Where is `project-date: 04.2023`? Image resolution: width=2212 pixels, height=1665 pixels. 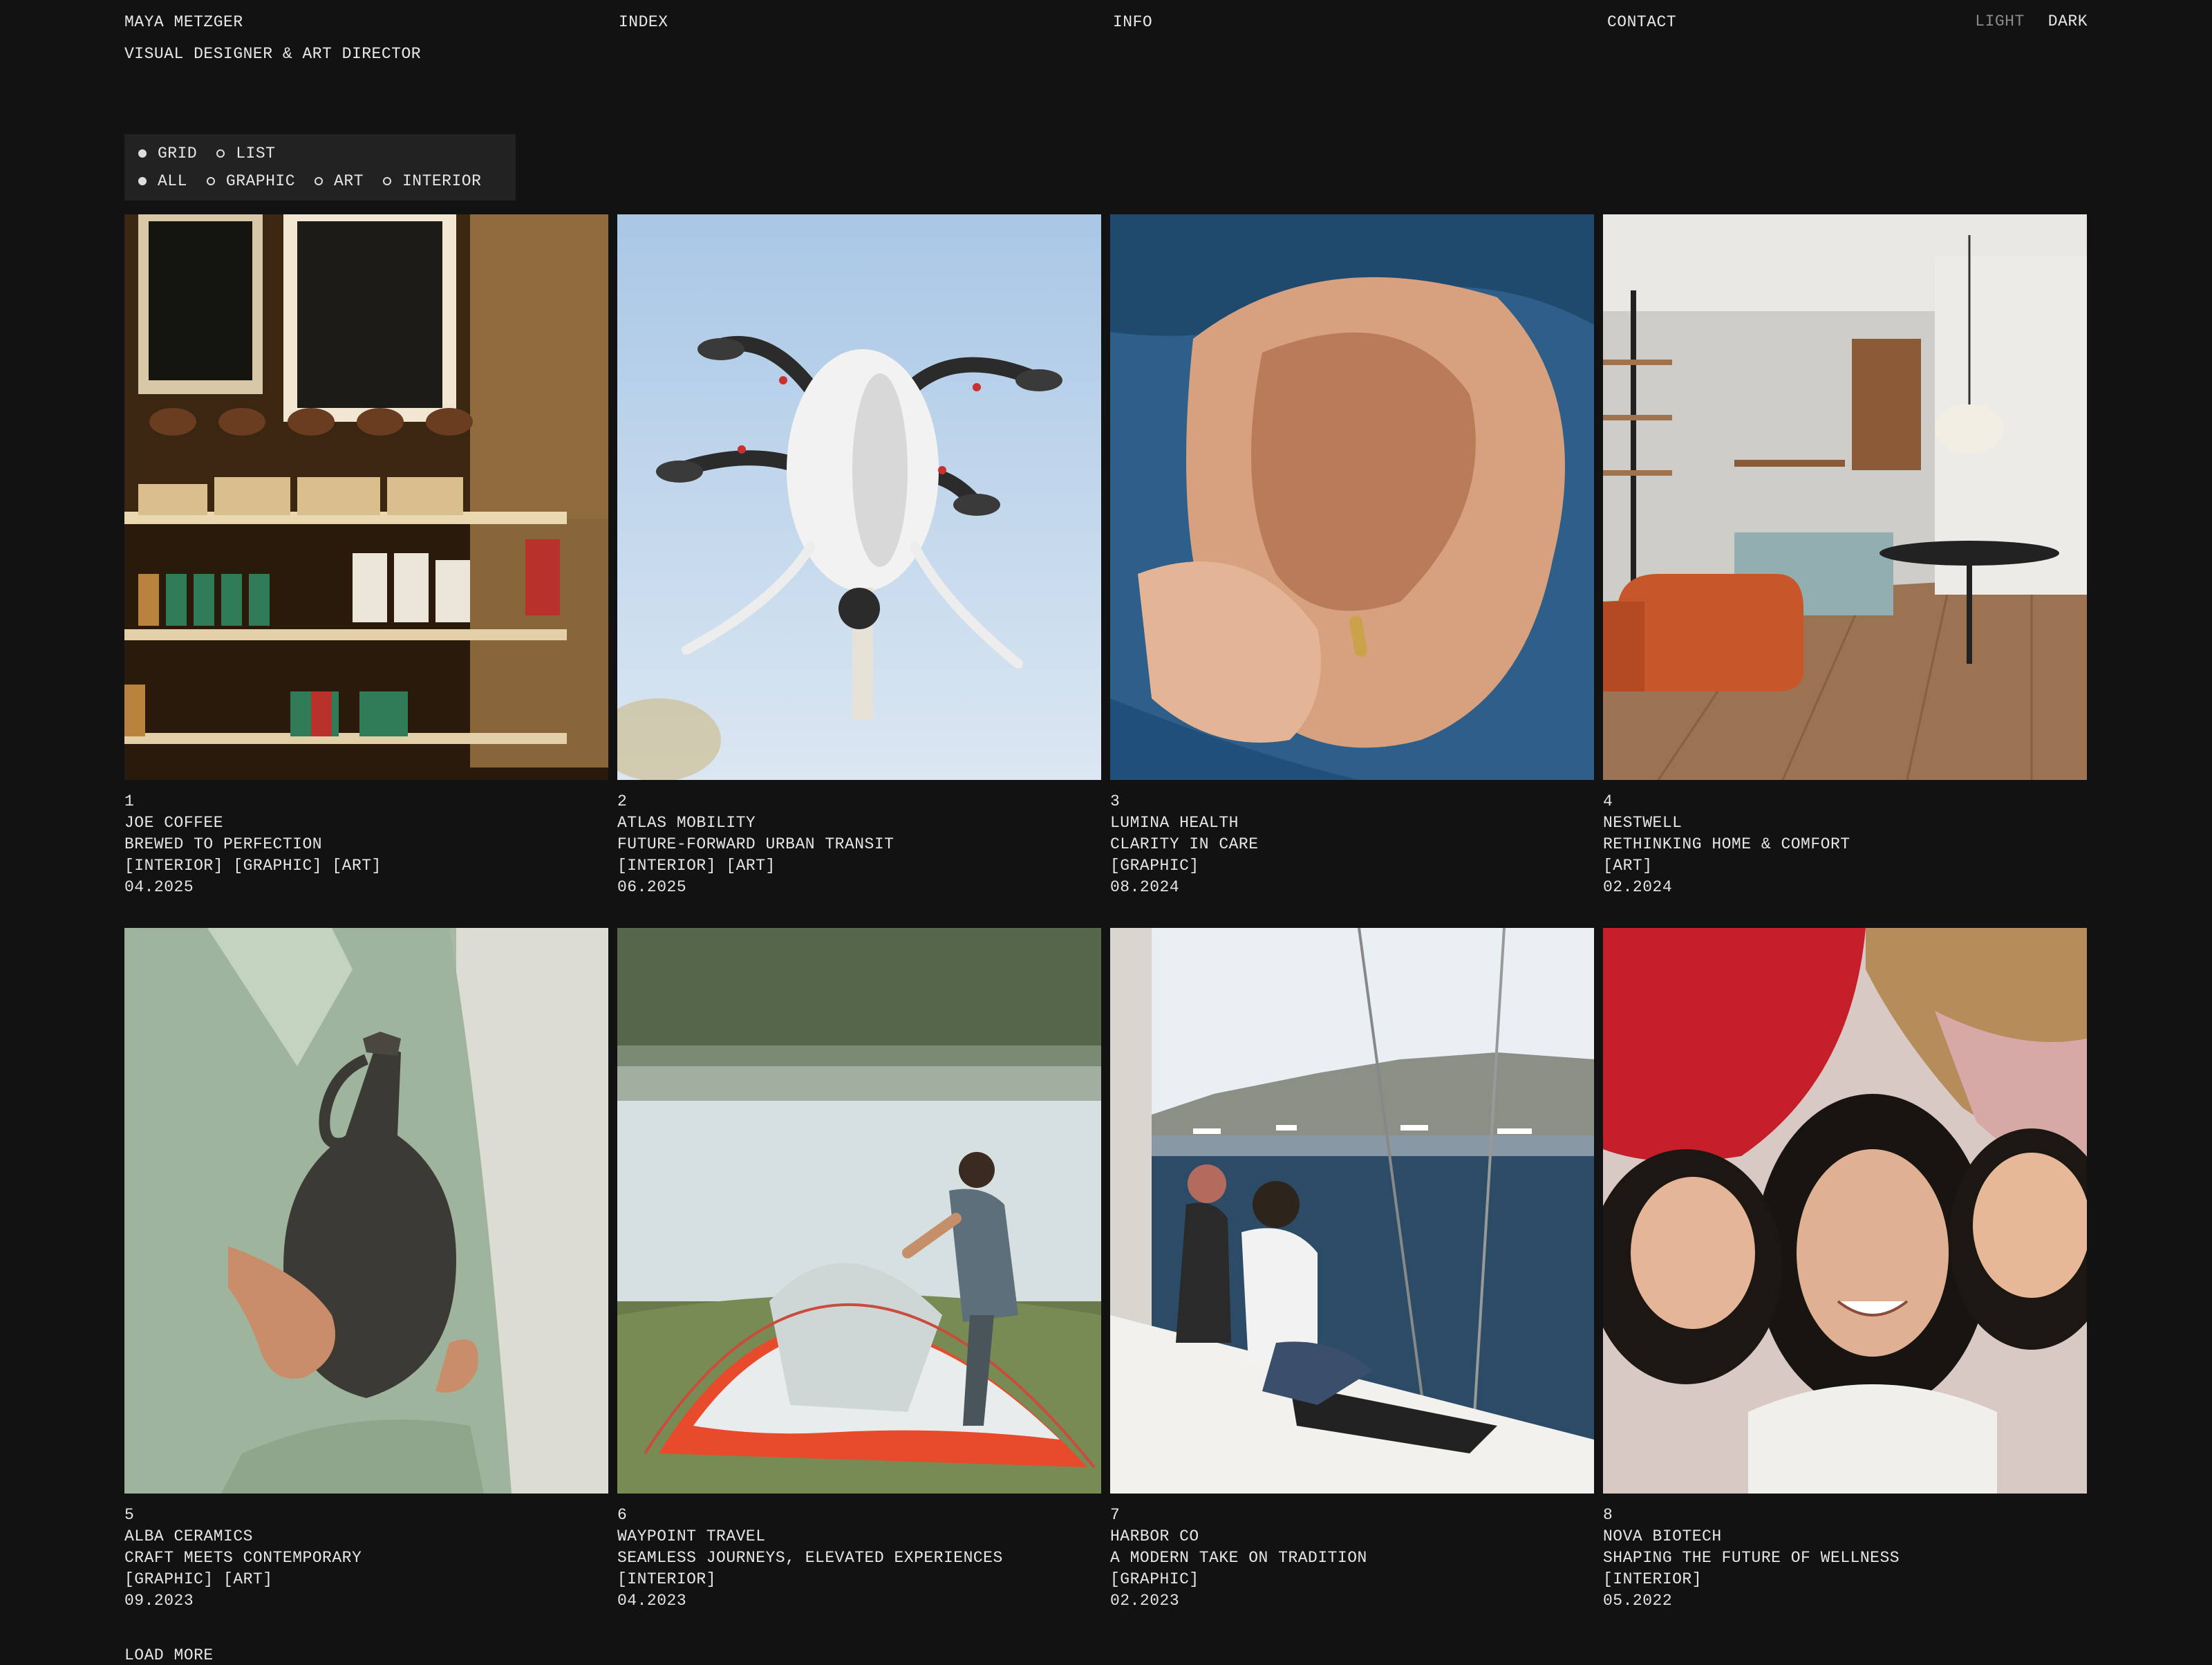
project-date: 04.2023 is located at coordinates (652, 1601).